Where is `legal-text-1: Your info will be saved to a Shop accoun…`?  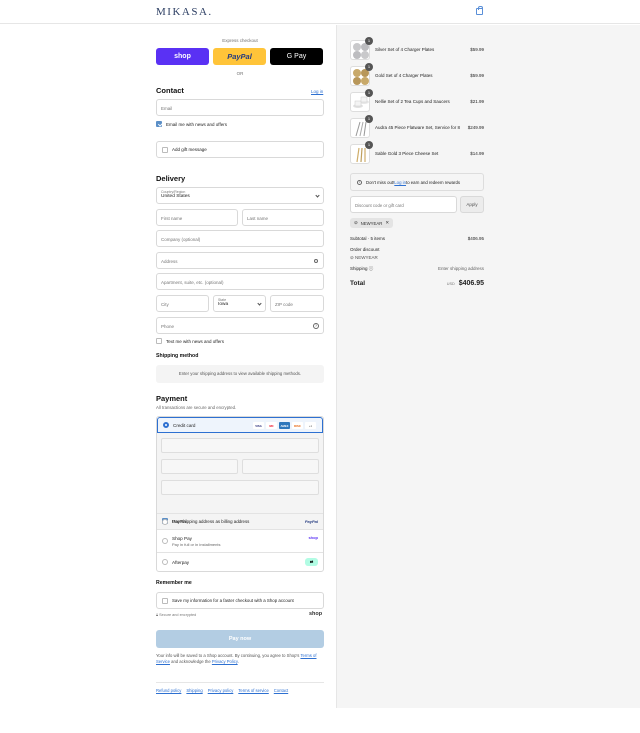
legal-text-1: Your info will be saved to a Shop accoun… is located at coordinates (228, 655).